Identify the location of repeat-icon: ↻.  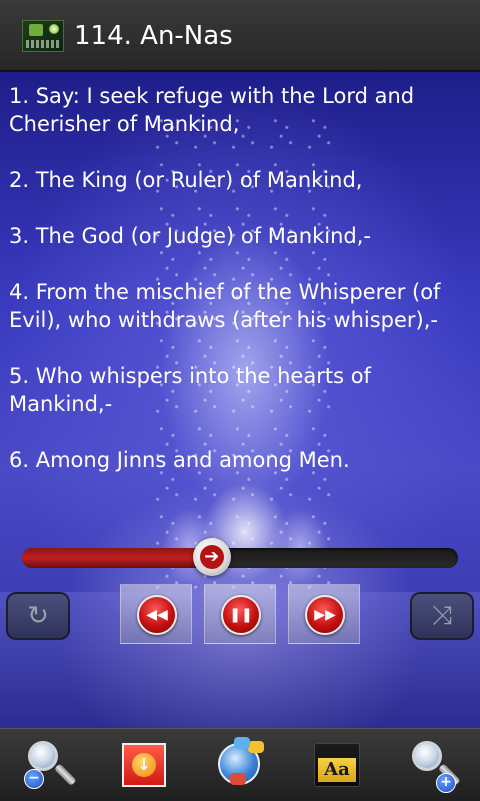
(38, 616).